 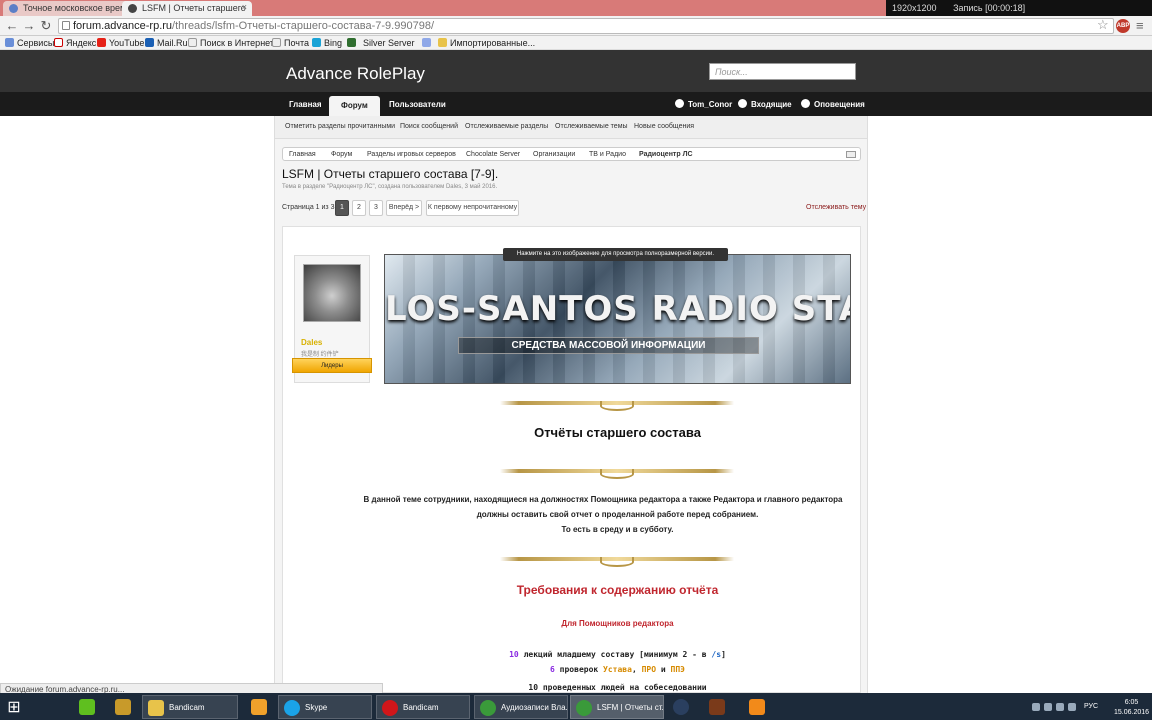 I want to click on new-posts-link: Новые сообщения, so click(x=664, y=126).